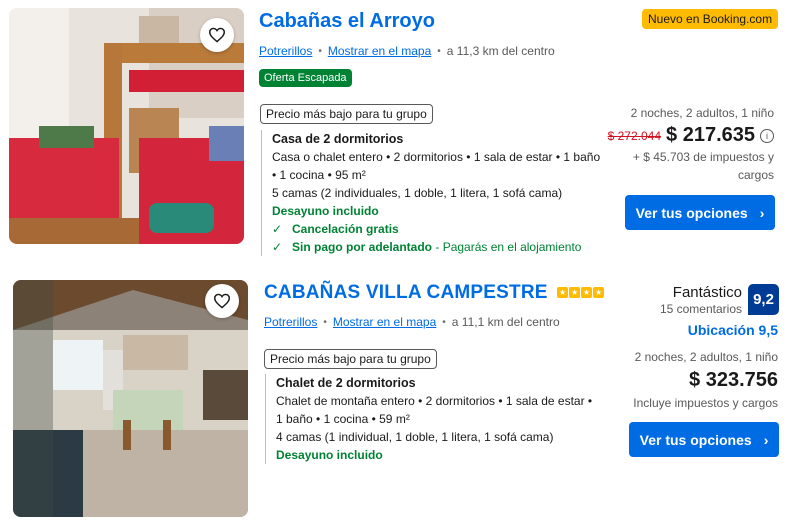  What do you see at coordinates (703, 157) in the screenshot?
I see `taxes-text: + $ 45.703 de impuestos y` at bounding box center [703, 157].